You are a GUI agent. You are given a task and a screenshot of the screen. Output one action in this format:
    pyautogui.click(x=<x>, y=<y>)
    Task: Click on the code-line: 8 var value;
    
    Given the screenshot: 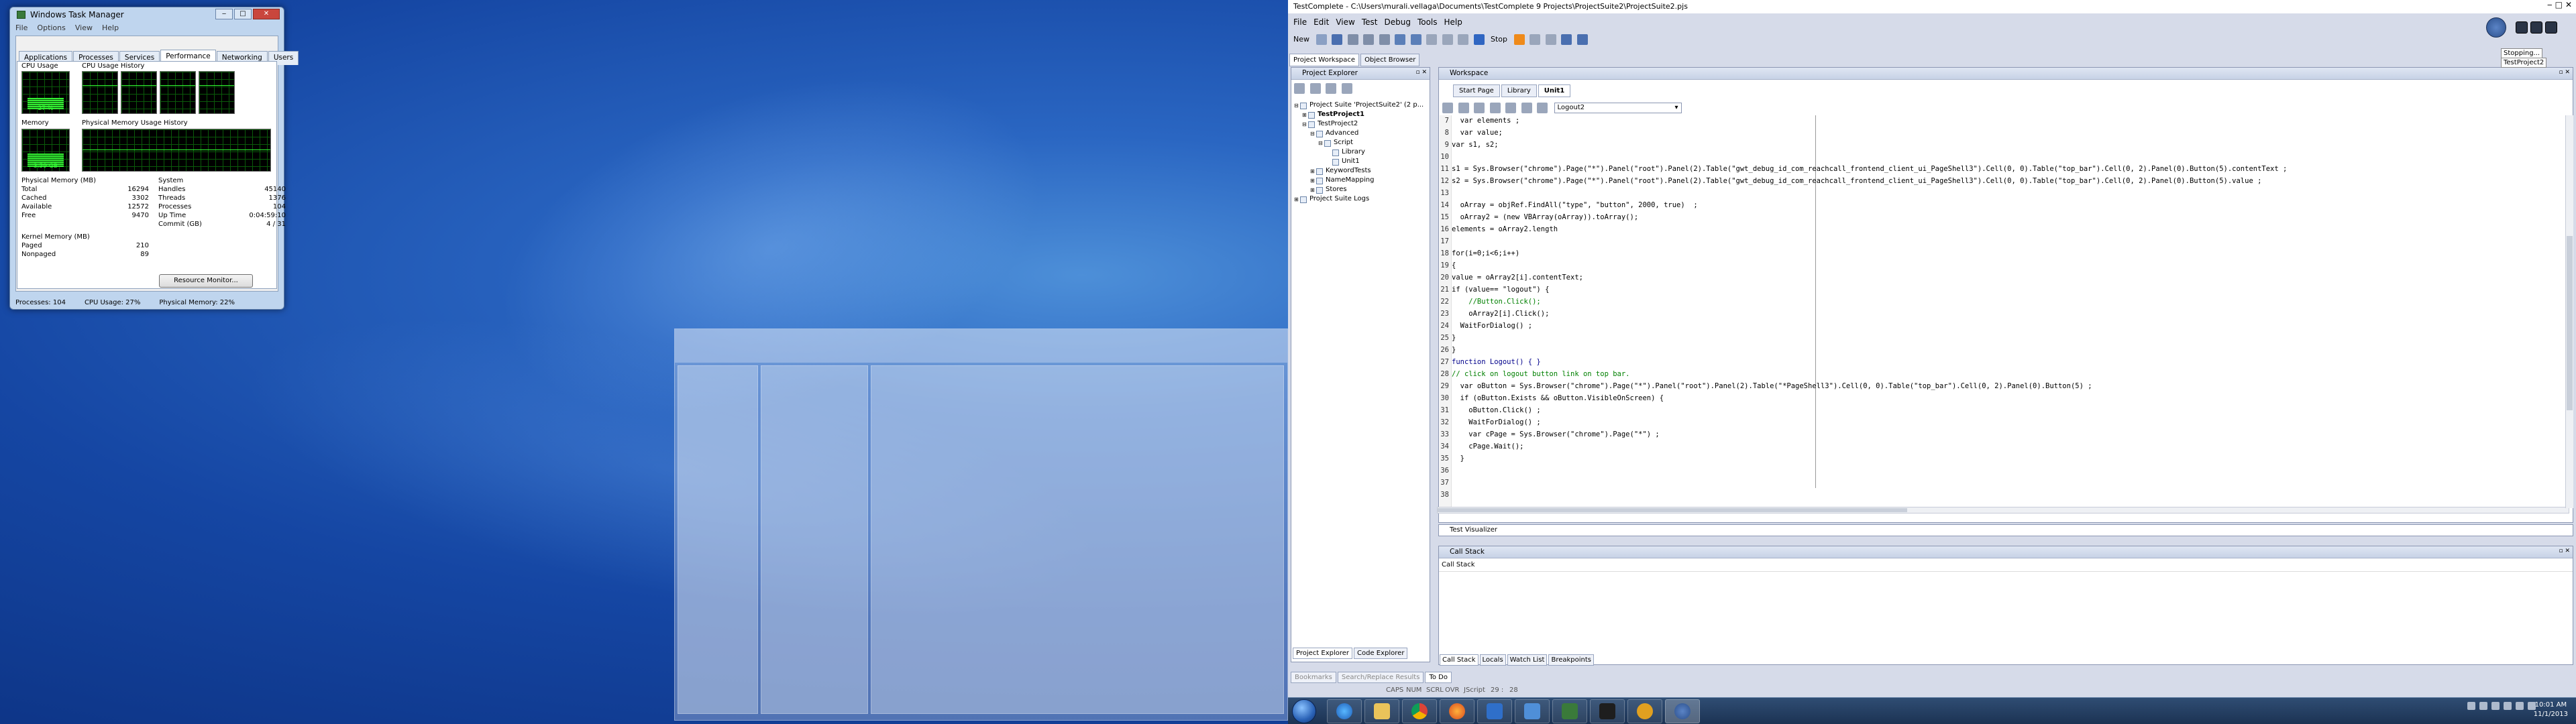 What is the action you would take?
    pyautogui.click(x=2003, y=135)
    